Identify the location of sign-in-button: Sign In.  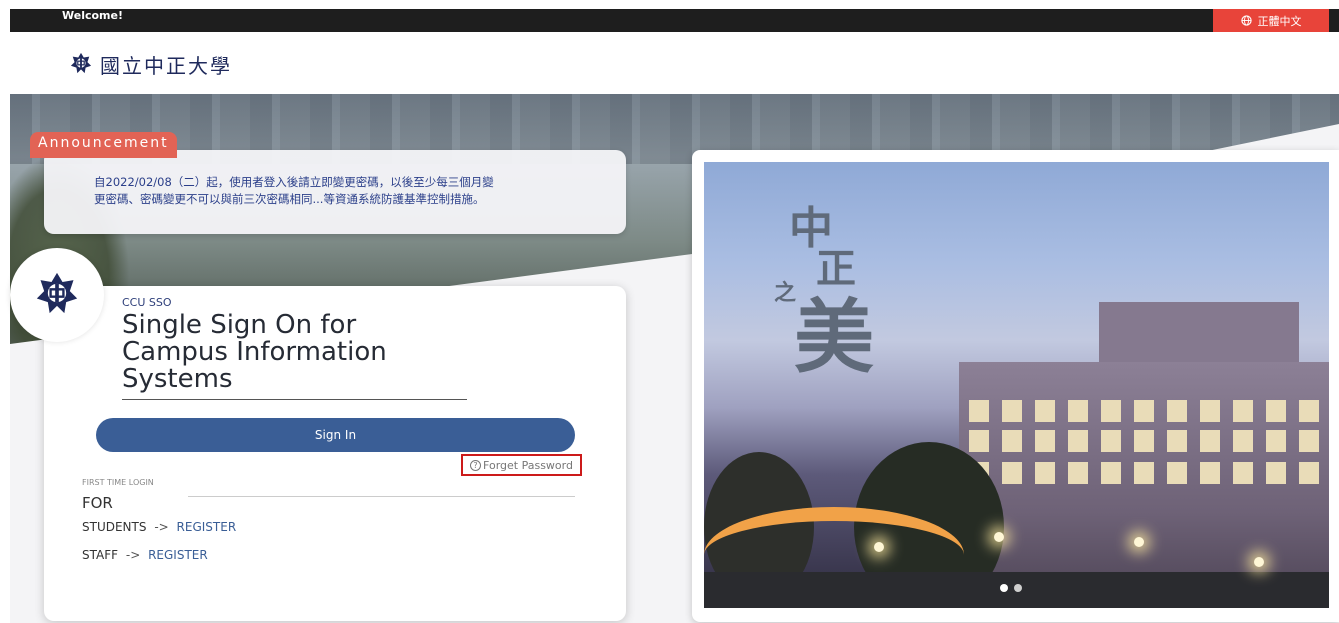
(335, 435).